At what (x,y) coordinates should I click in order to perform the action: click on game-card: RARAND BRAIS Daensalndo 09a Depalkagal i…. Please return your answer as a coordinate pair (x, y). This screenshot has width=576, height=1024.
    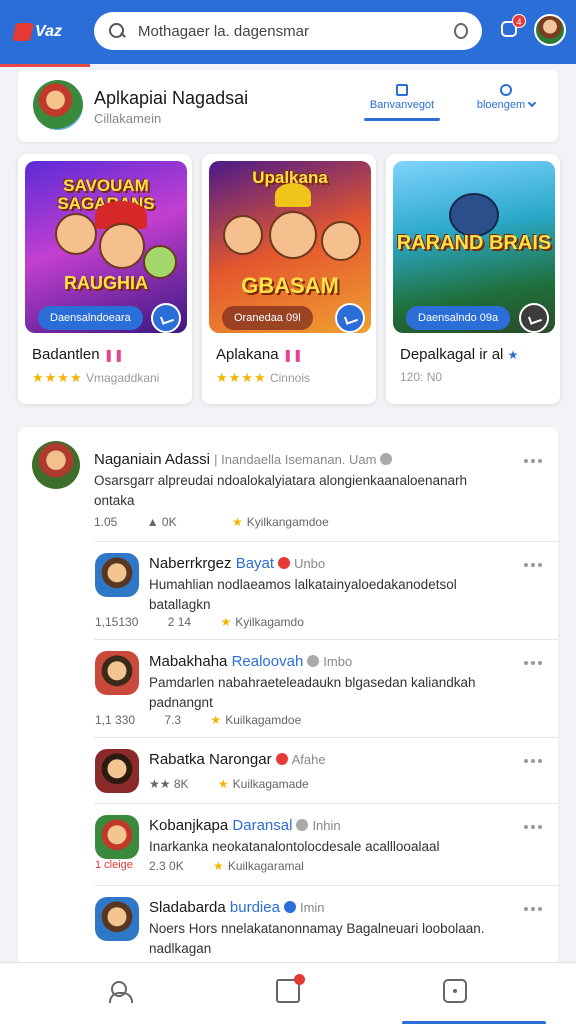
    Looking at the image, I should click on (473, 279).